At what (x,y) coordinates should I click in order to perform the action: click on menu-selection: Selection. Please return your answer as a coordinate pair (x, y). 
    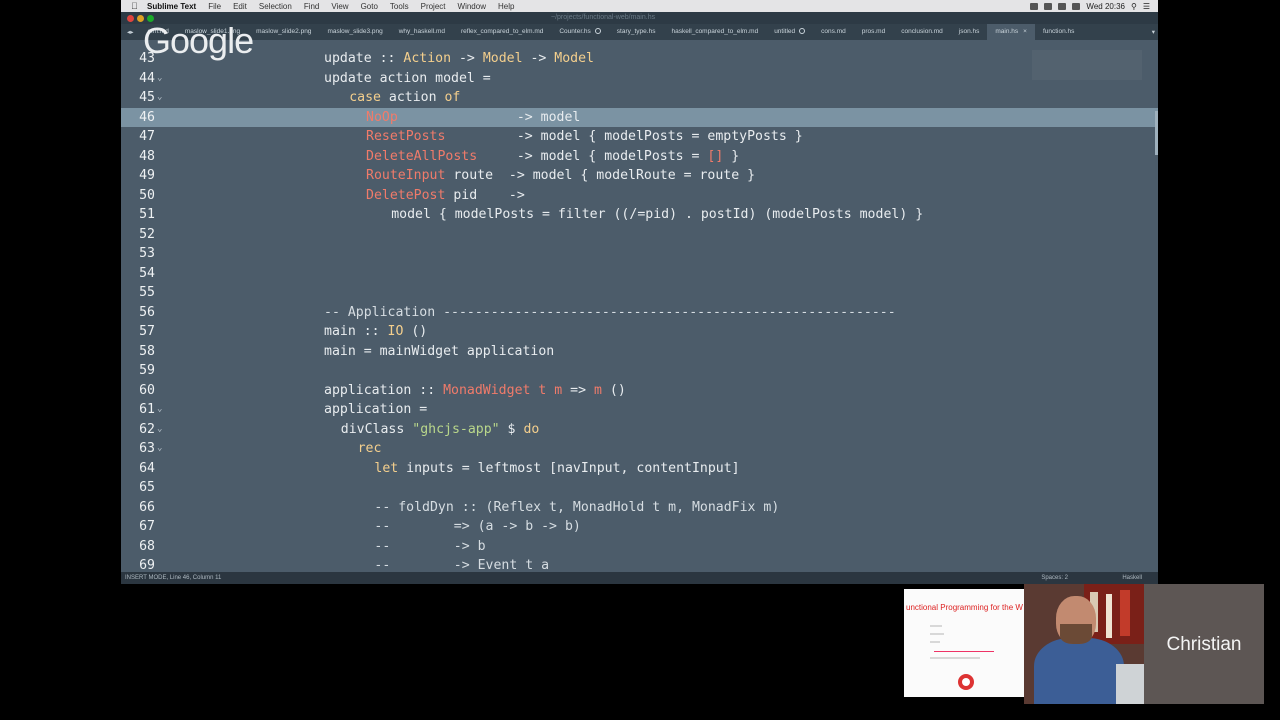
    Looking at the image, I should click on (275, 6).